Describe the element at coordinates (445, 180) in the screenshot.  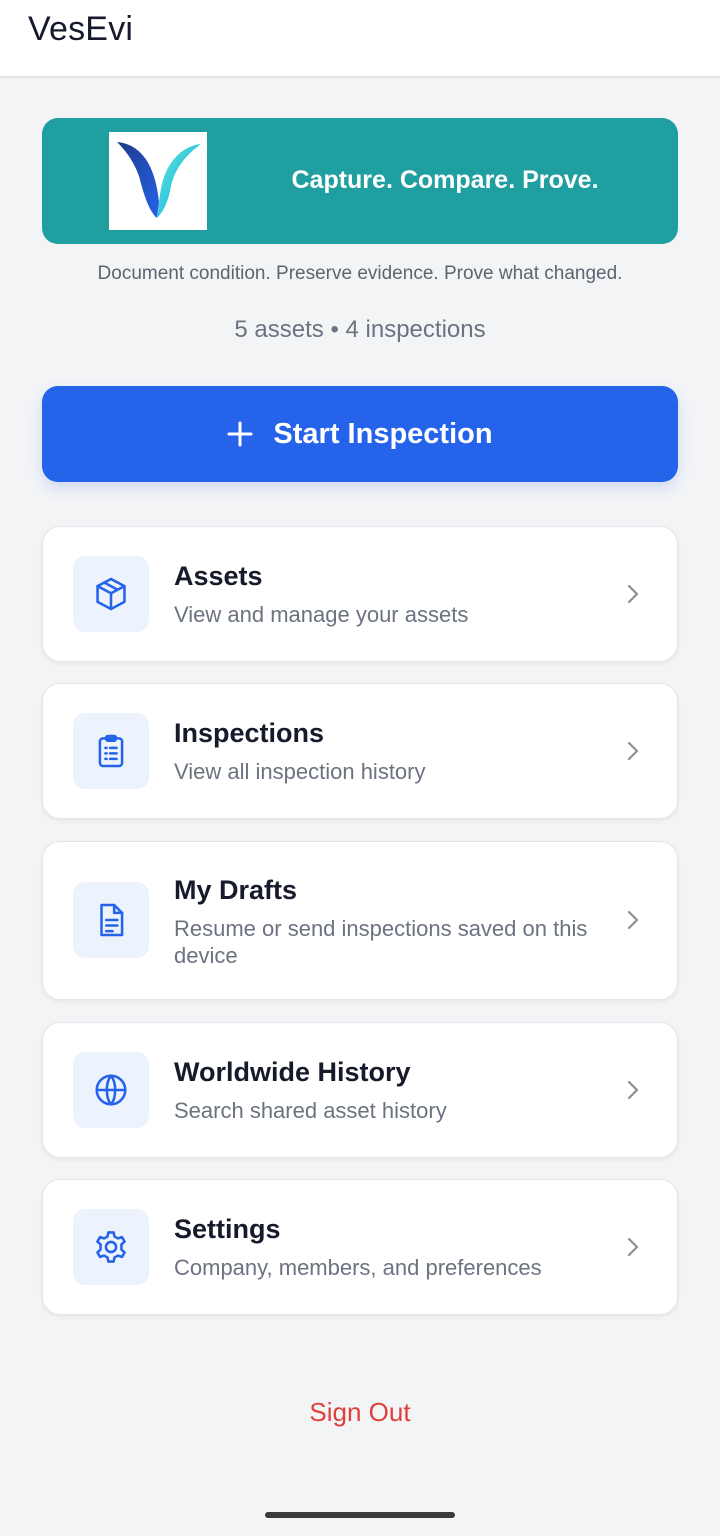
I see `banner-tagline: Capture. Compare. Prove.` at that location.